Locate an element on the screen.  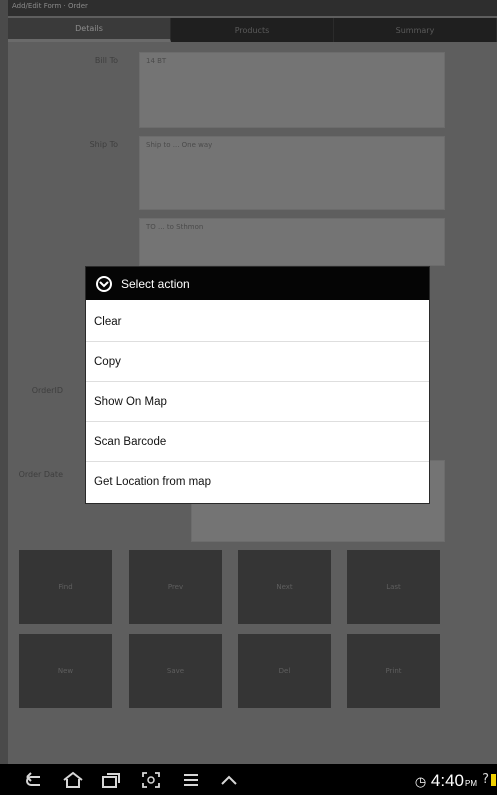
bill-to-field: 14 BT is located at coordinates (292, 90).